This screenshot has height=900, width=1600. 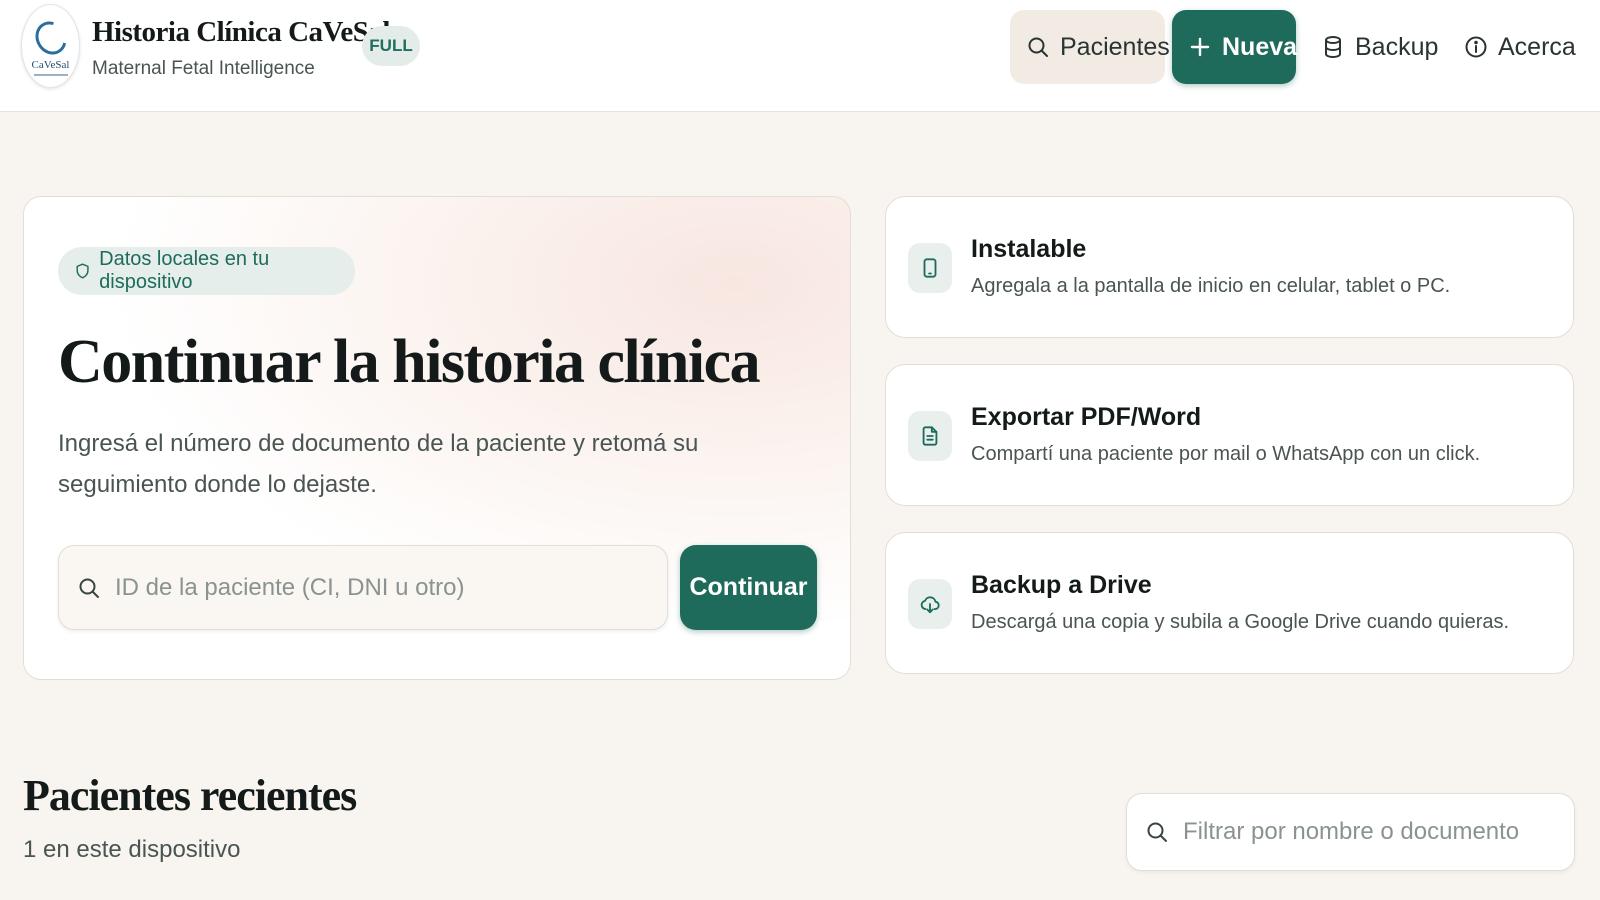 I want to click on database-icon, so click(x=1333, y=47).